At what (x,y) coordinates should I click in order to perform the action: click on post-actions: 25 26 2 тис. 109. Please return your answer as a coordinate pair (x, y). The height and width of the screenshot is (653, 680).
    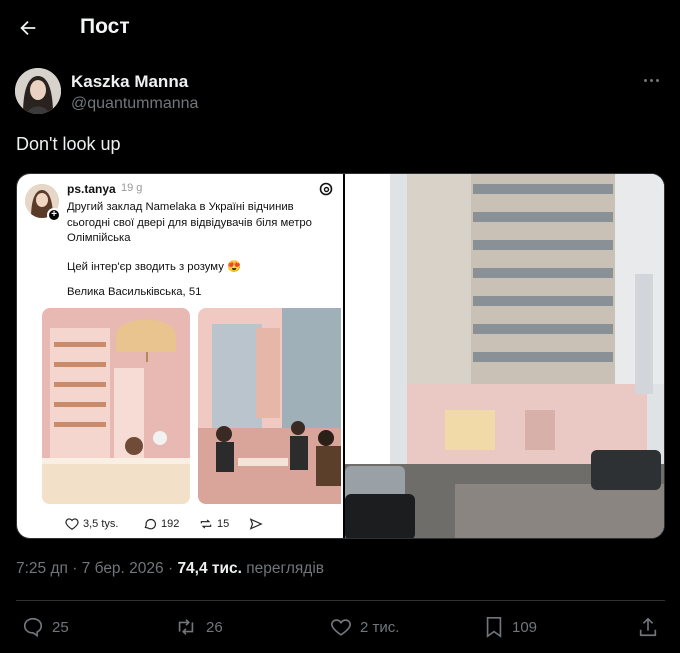
    Looking at the image, I should click on (340, 628).